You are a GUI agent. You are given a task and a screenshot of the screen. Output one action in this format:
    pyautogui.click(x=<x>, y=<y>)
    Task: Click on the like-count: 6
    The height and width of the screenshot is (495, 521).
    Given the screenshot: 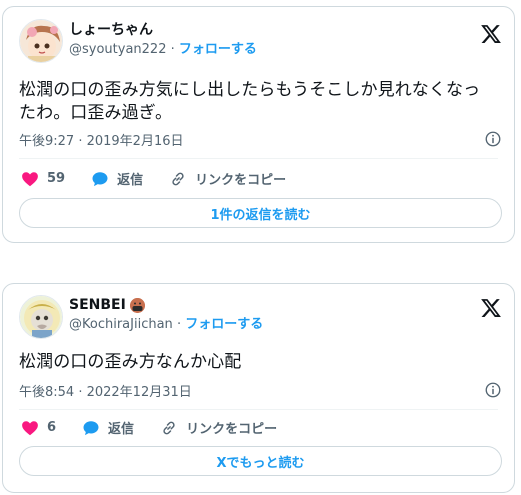 What is the action you would take?
    pyautogui.click(x=52, y=427)
    